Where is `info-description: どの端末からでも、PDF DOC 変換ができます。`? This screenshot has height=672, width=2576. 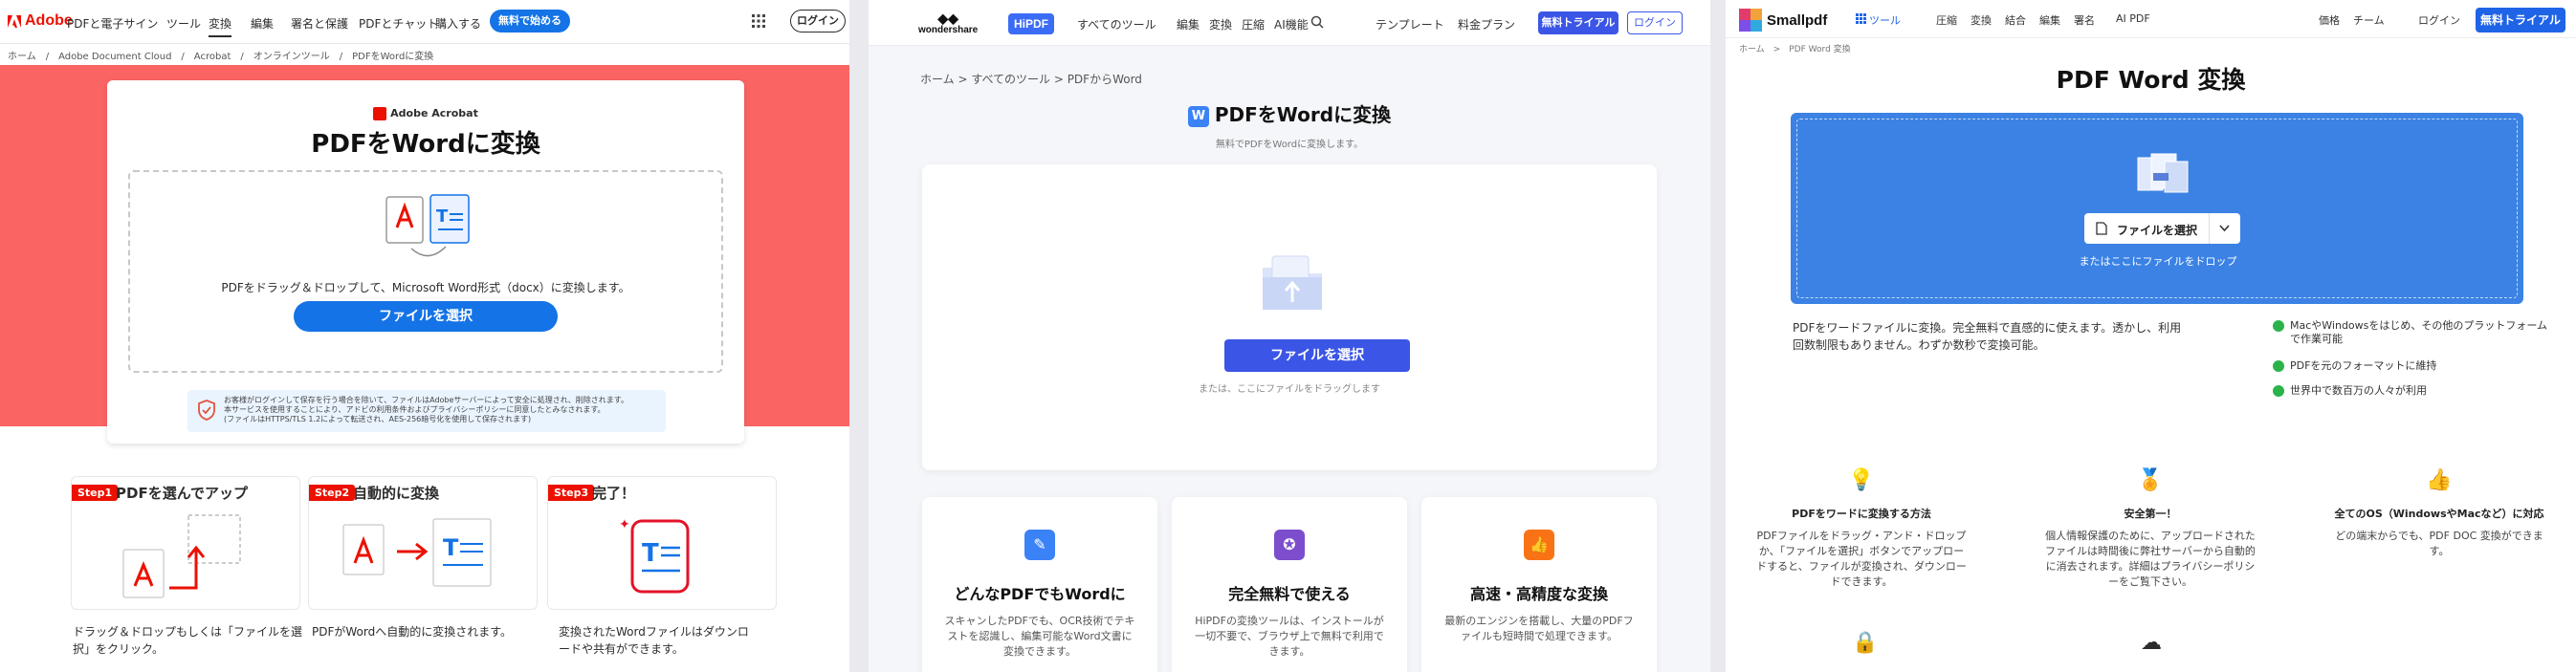 info-description: どの端末からでも、PDF DOC 変換ができます。 is located at coordinates (2439, 543).